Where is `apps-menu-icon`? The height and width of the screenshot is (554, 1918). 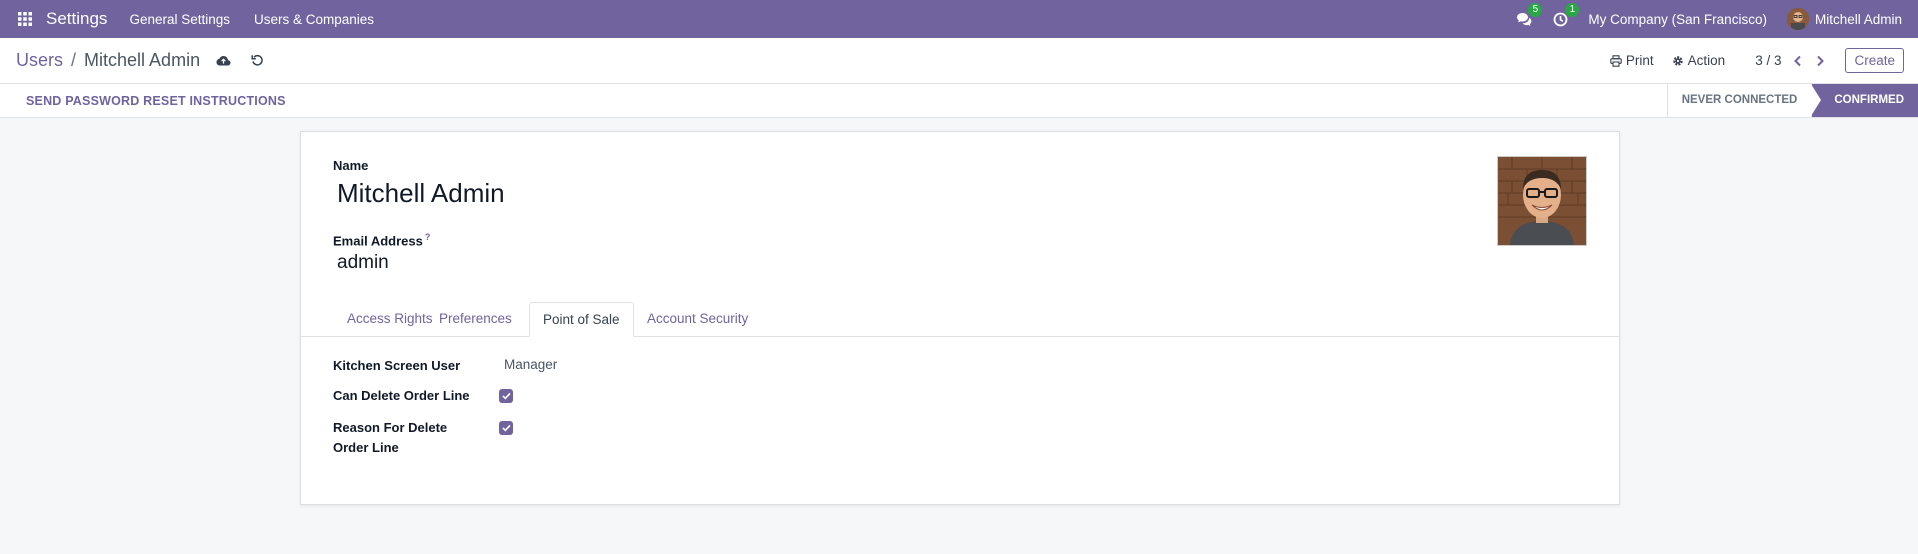 apps-menu-icon is located at coordinates (25, 19).